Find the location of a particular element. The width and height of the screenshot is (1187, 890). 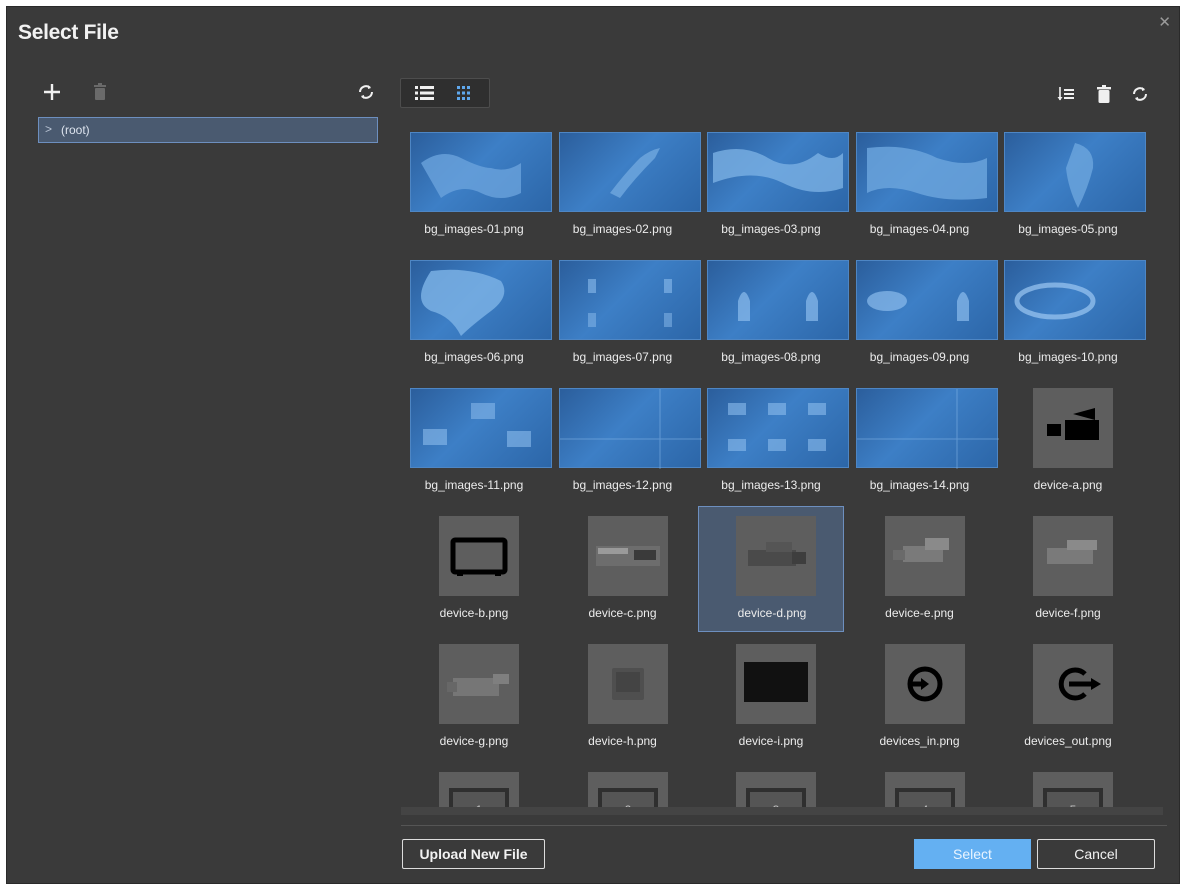

cancel-button: Cancel is located at coordinates (1096, 854).